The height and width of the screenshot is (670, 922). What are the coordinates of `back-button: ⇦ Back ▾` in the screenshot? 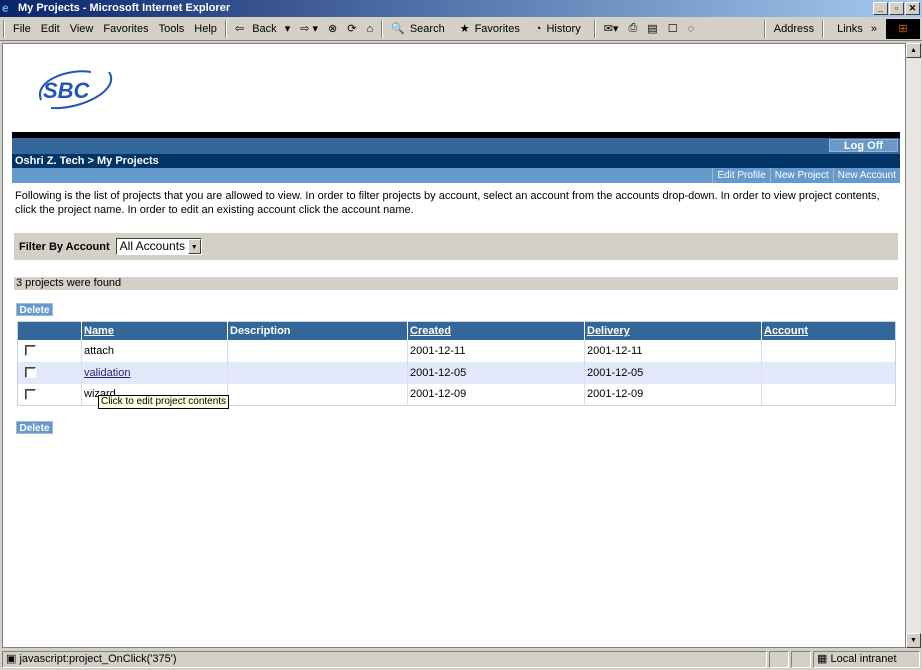 It's located at (262, 28).